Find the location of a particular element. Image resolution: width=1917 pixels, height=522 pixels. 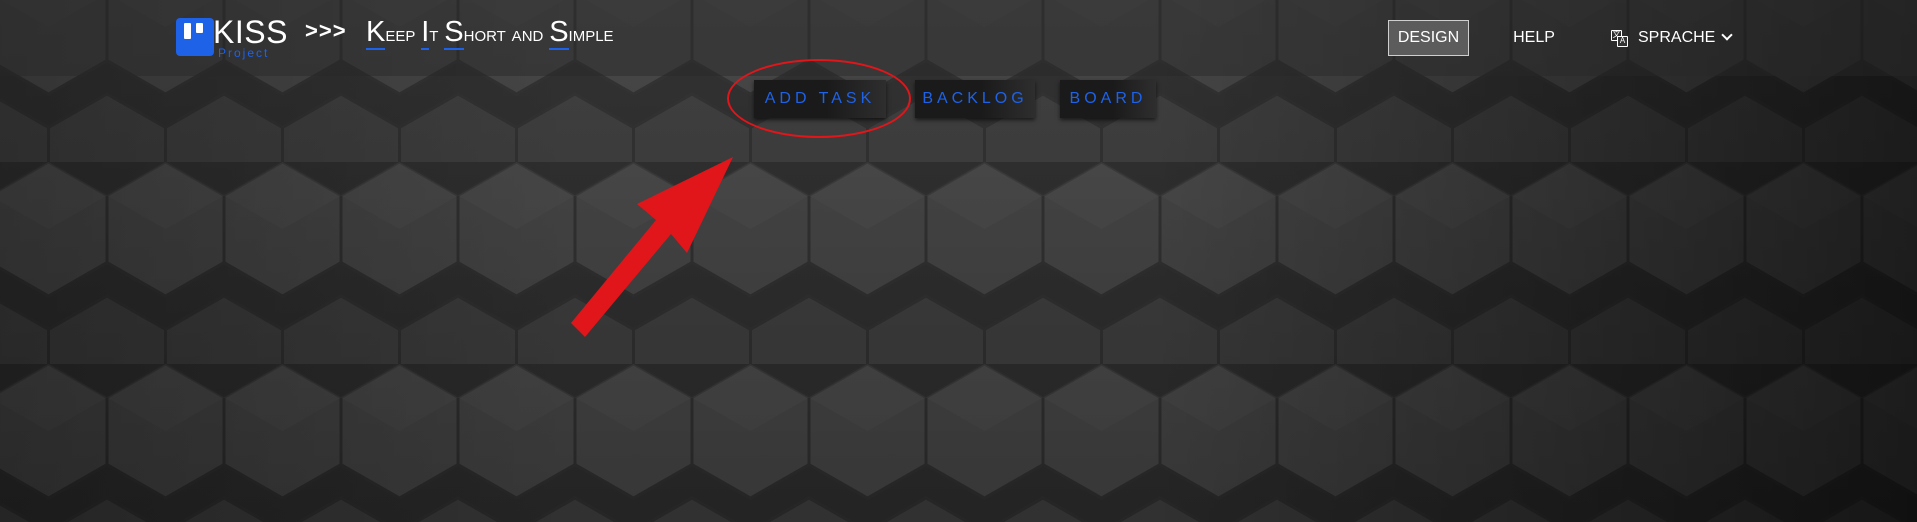

tagline-word: eep is located at coordinates (400, 34).